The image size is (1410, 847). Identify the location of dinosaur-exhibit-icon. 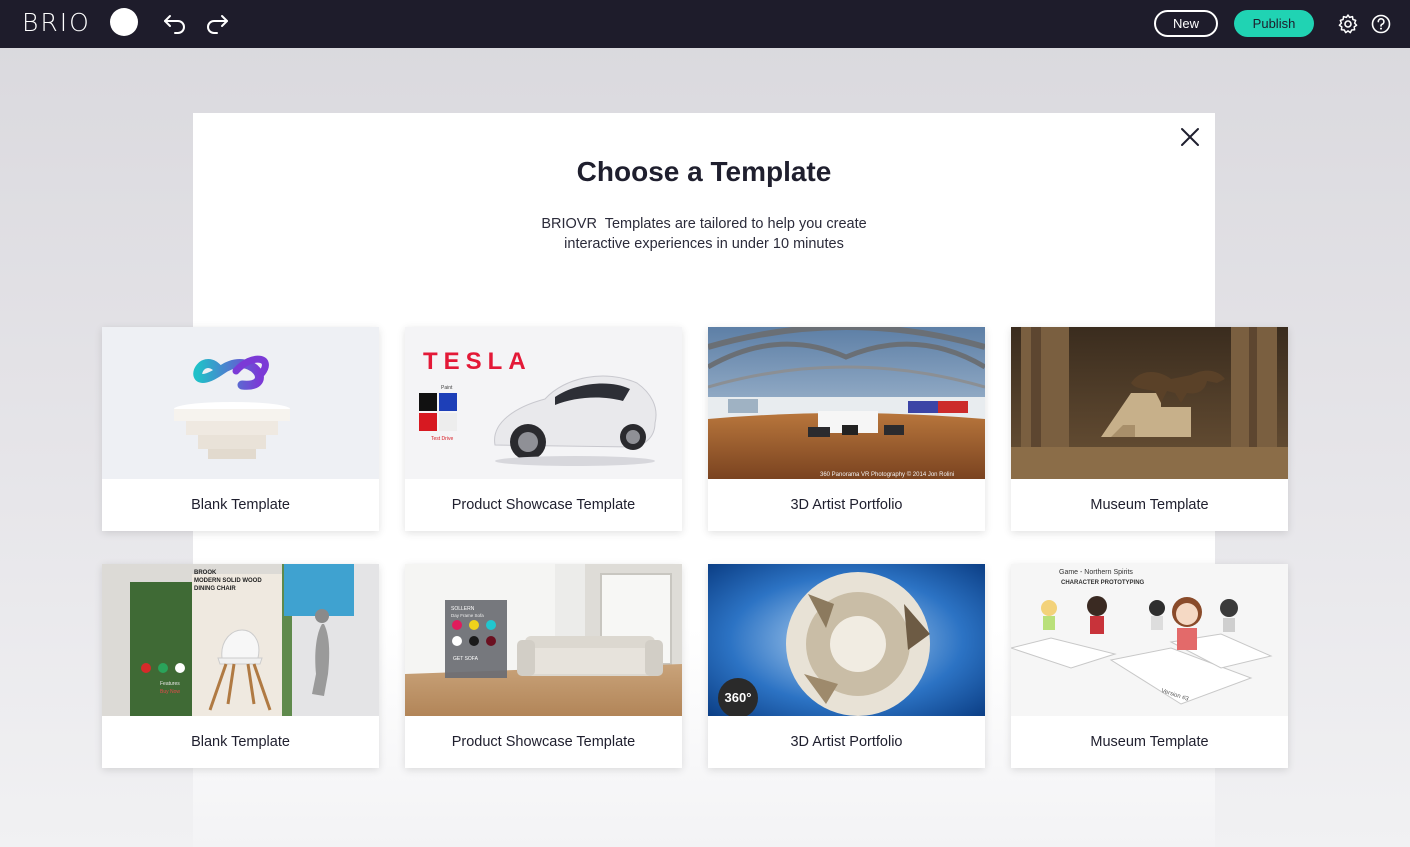
(1149, 403).